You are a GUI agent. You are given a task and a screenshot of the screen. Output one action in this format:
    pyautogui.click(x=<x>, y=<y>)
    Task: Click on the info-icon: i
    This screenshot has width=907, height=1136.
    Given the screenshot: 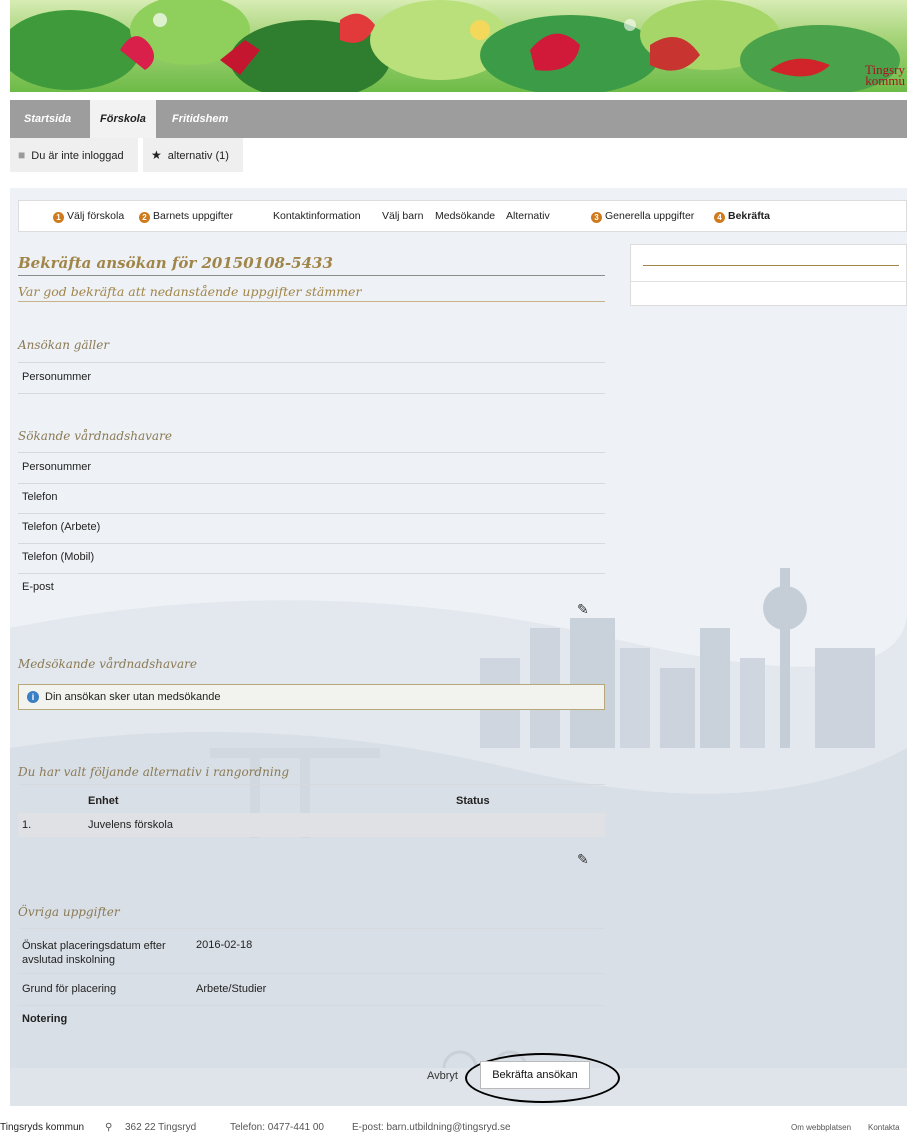 What is the action you would take?
    pyautogui.click(x=33, y=697)
    